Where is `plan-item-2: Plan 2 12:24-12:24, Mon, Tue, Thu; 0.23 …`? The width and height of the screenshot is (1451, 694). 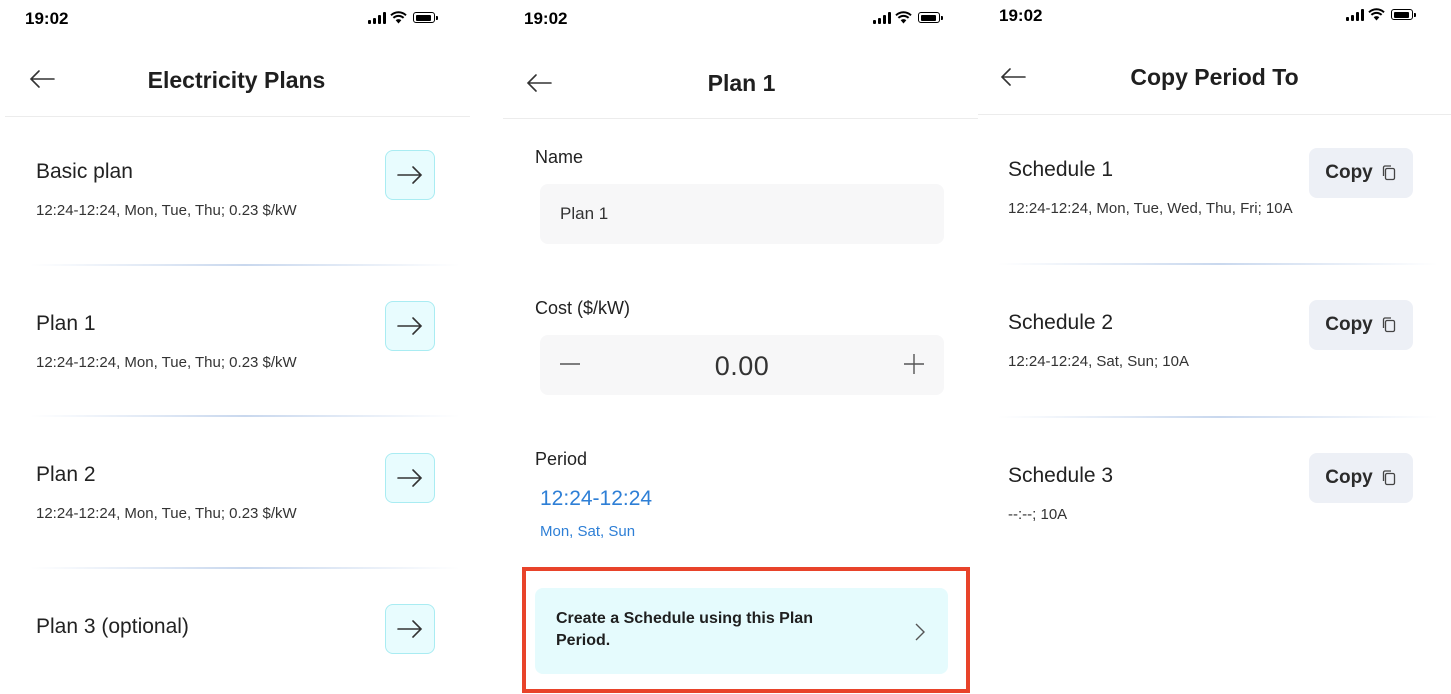 plan-item-2: Plan 2 12:24-12:24, Mon, Tue, Thu; 0.23 … is located at coordinates (236, 492).